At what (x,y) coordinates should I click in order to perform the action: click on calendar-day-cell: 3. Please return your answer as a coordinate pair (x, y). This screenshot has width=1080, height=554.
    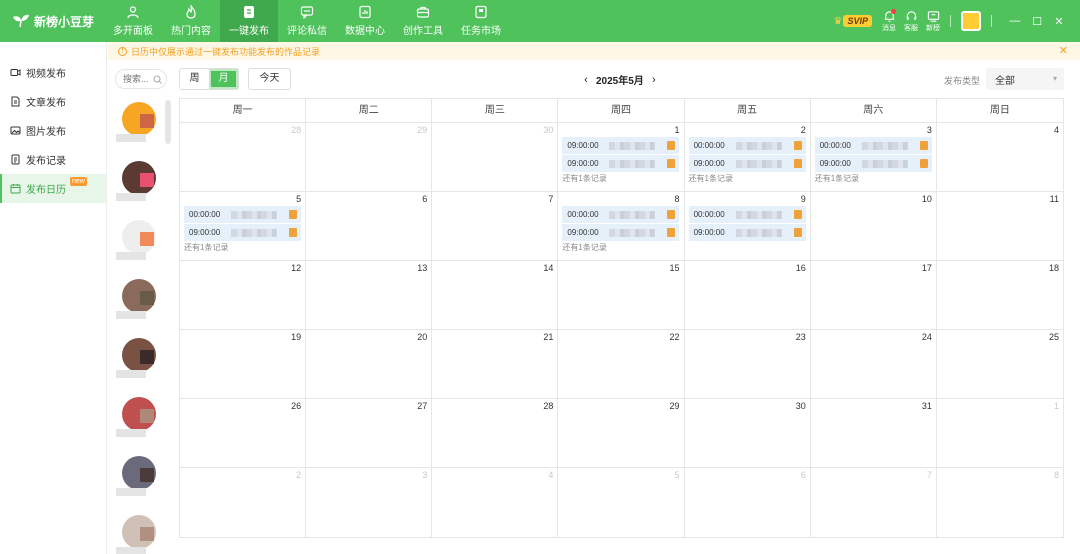
    Looking at the image, I should click on (369, 502).